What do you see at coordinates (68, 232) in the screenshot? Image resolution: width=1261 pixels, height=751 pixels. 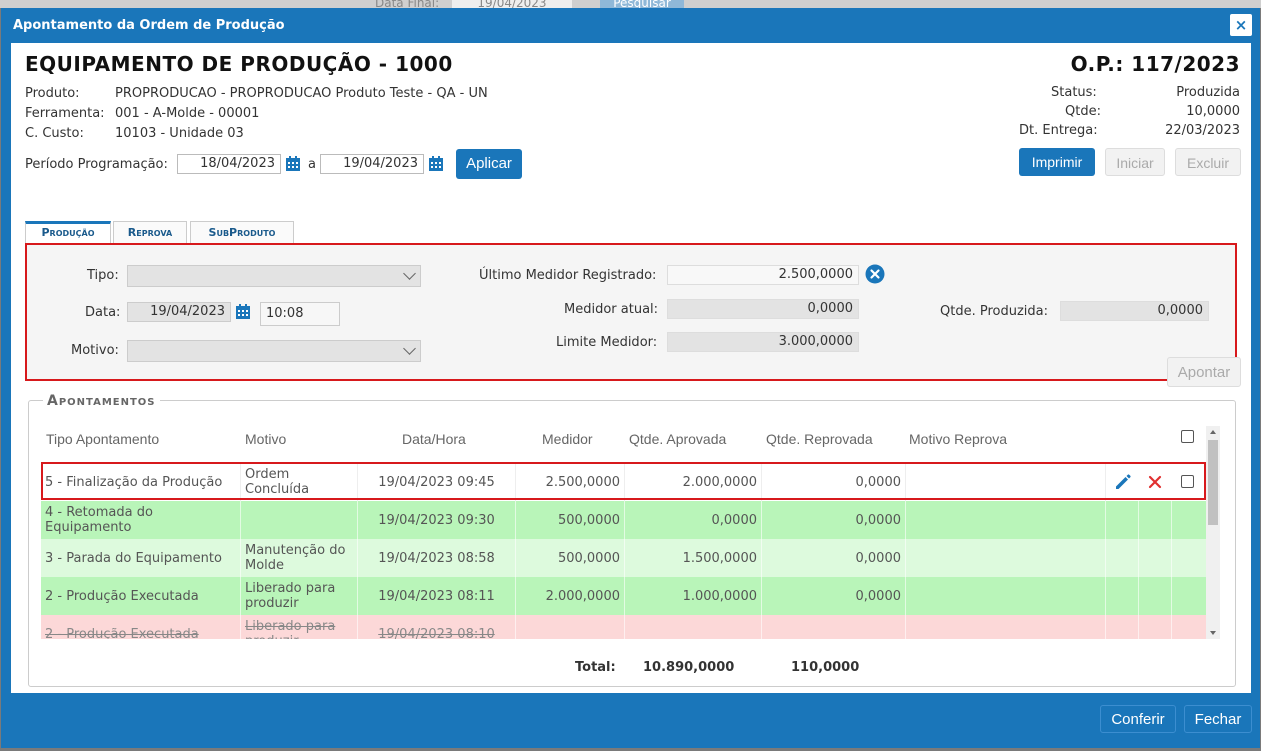 I see `tab-producao: Produção` at bounding box center [68, 232].